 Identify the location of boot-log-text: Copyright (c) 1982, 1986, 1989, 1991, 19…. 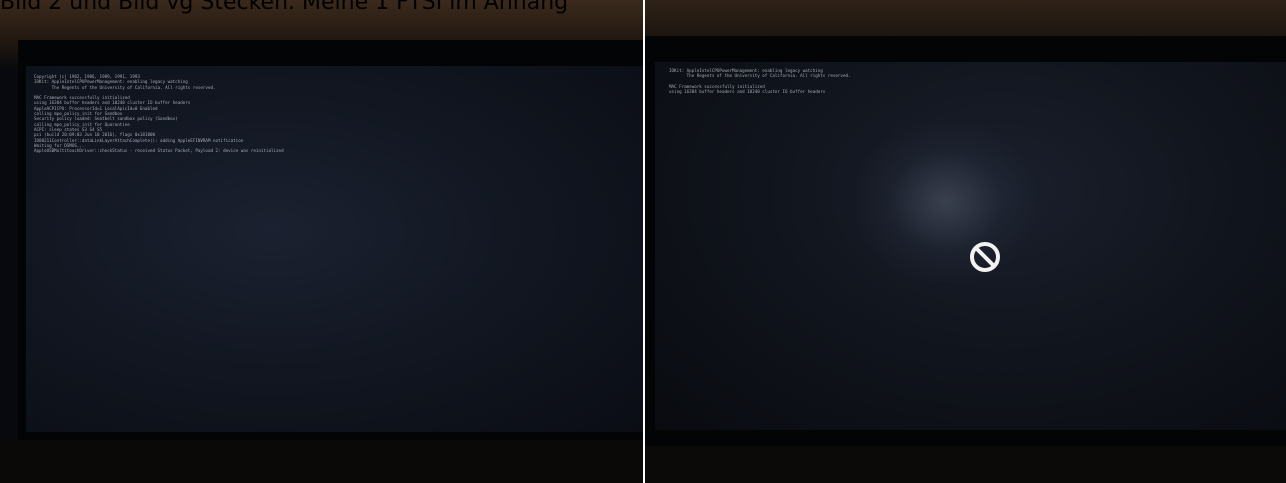
(159, 114).